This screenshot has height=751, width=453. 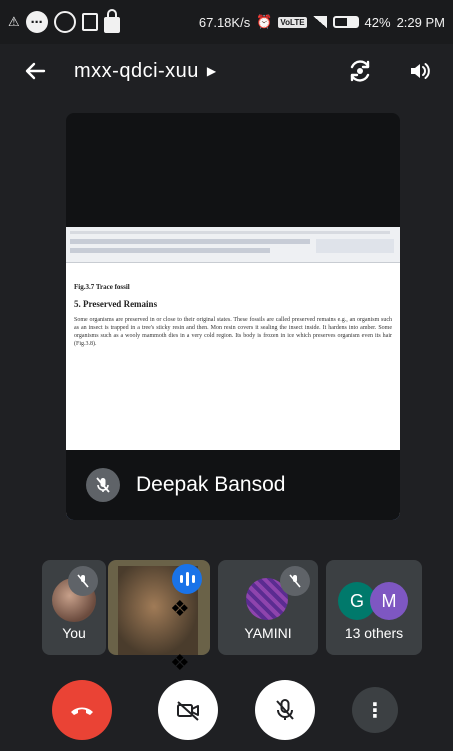 I want to click on status-bar: ⚠ ⋯ 67.18K/s ⏰ VoLTE 42% 2:29 PM, so click(x=226, y=22).